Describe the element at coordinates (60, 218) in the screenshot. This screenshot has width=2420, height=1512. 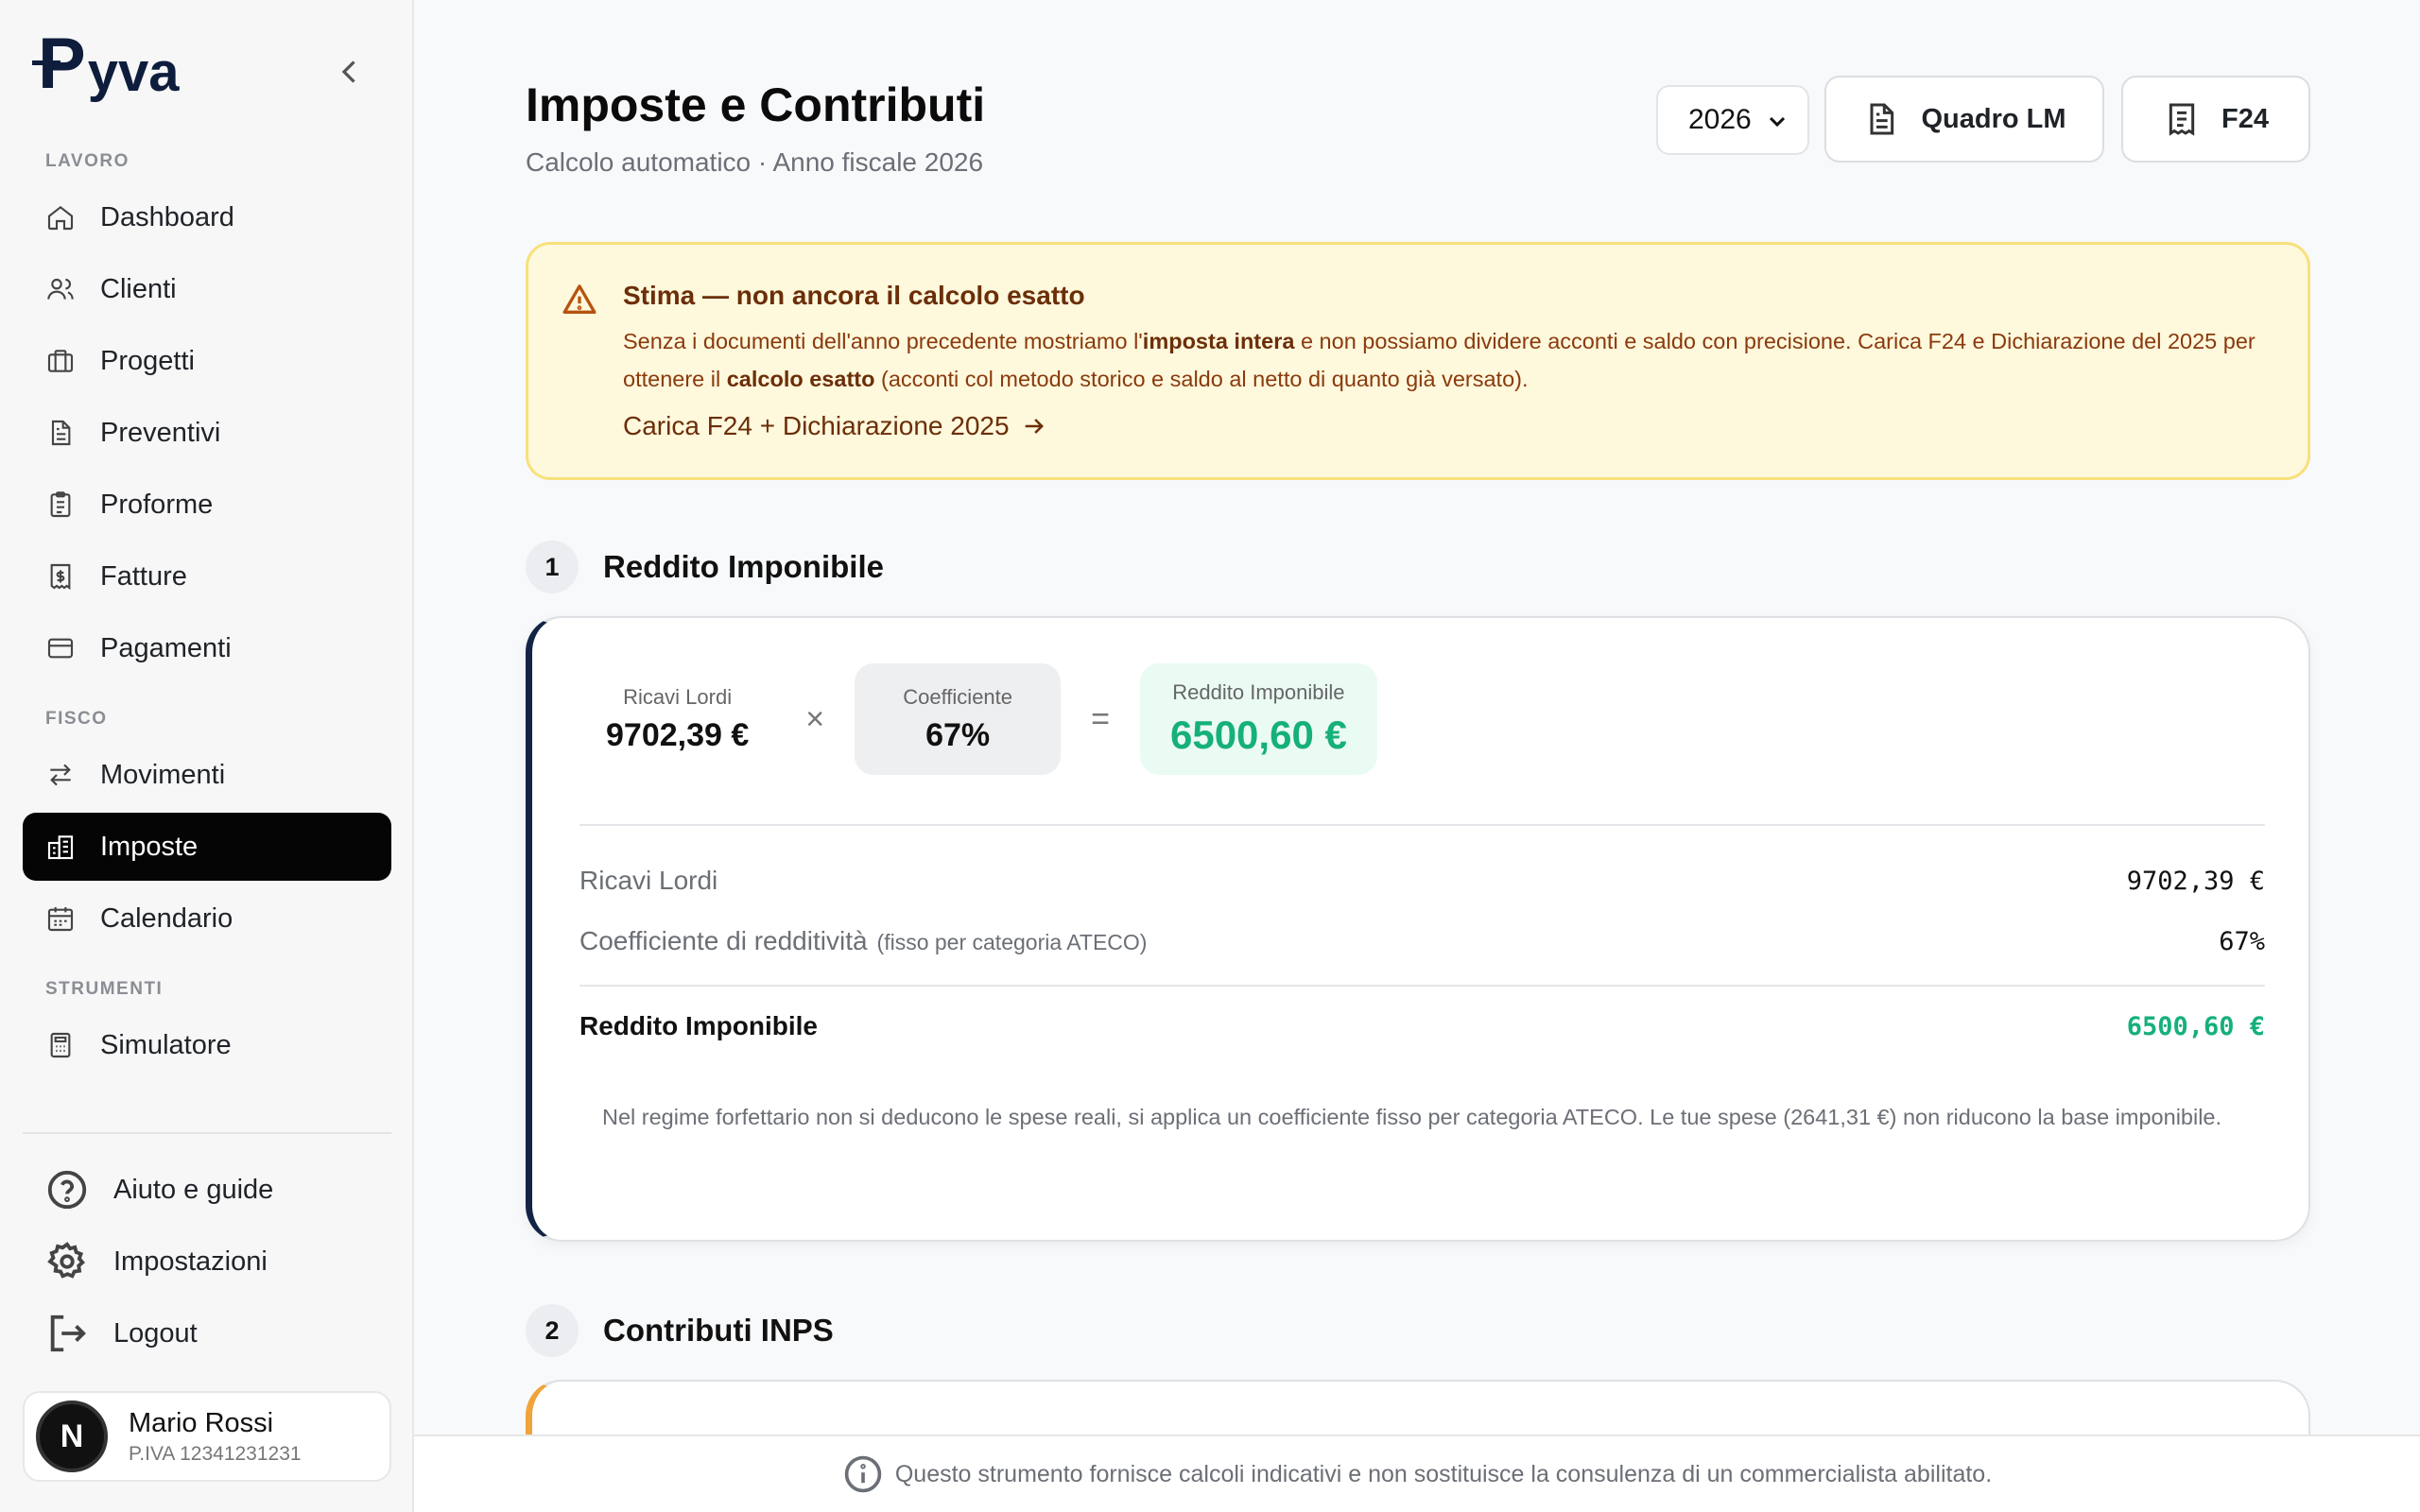
I see `home-icon` at that location.